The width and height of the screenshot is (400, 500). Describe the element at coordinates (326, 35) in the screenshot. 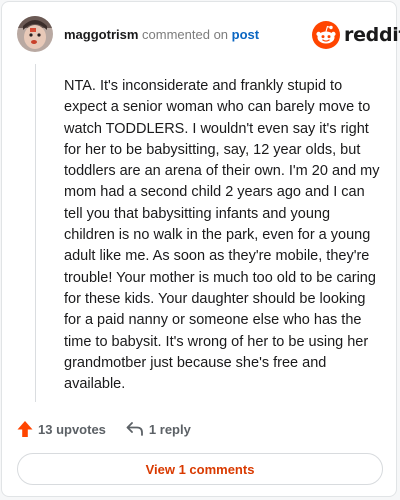

I see `reddit-icon` at that location.